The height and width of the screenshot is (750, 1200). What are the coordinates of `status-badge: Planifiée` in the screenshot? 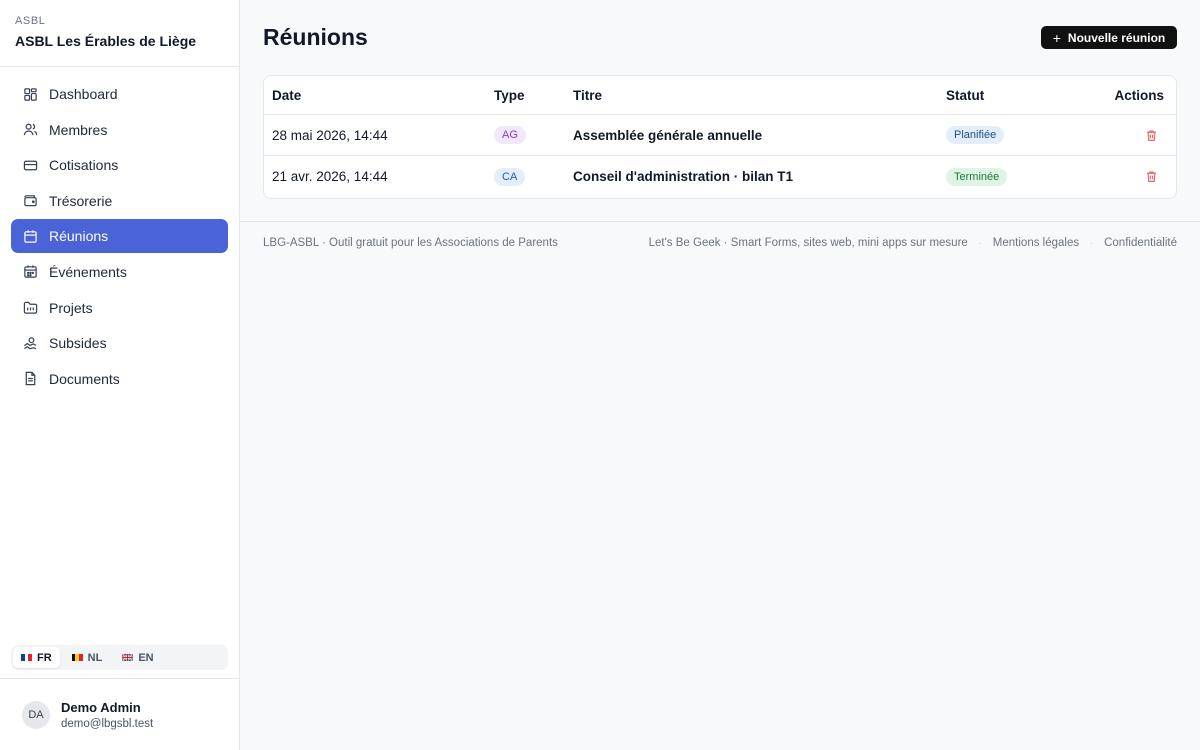 It's located at (975, 135).